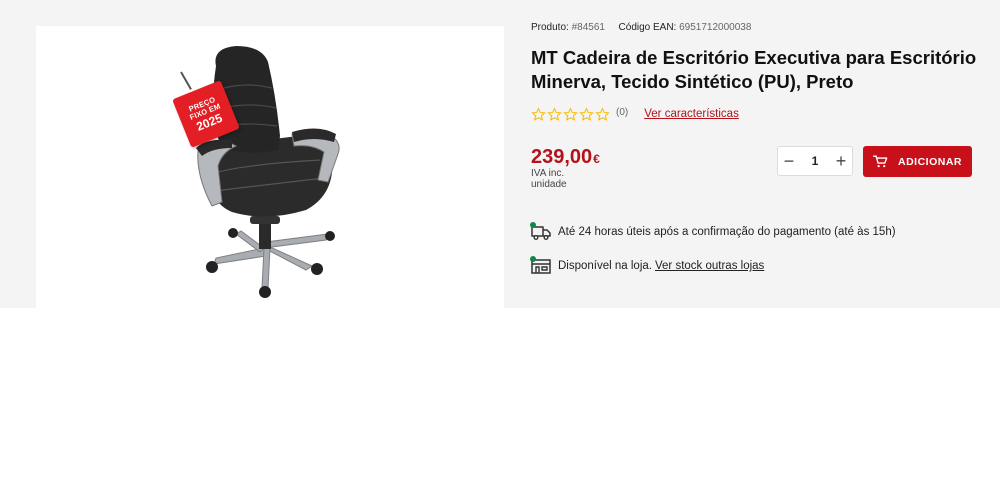 The image size is (1000, 484). Describe the element at coordinates (541, 232) in the screenshot. I see `delivery-truck-icon` at that location.